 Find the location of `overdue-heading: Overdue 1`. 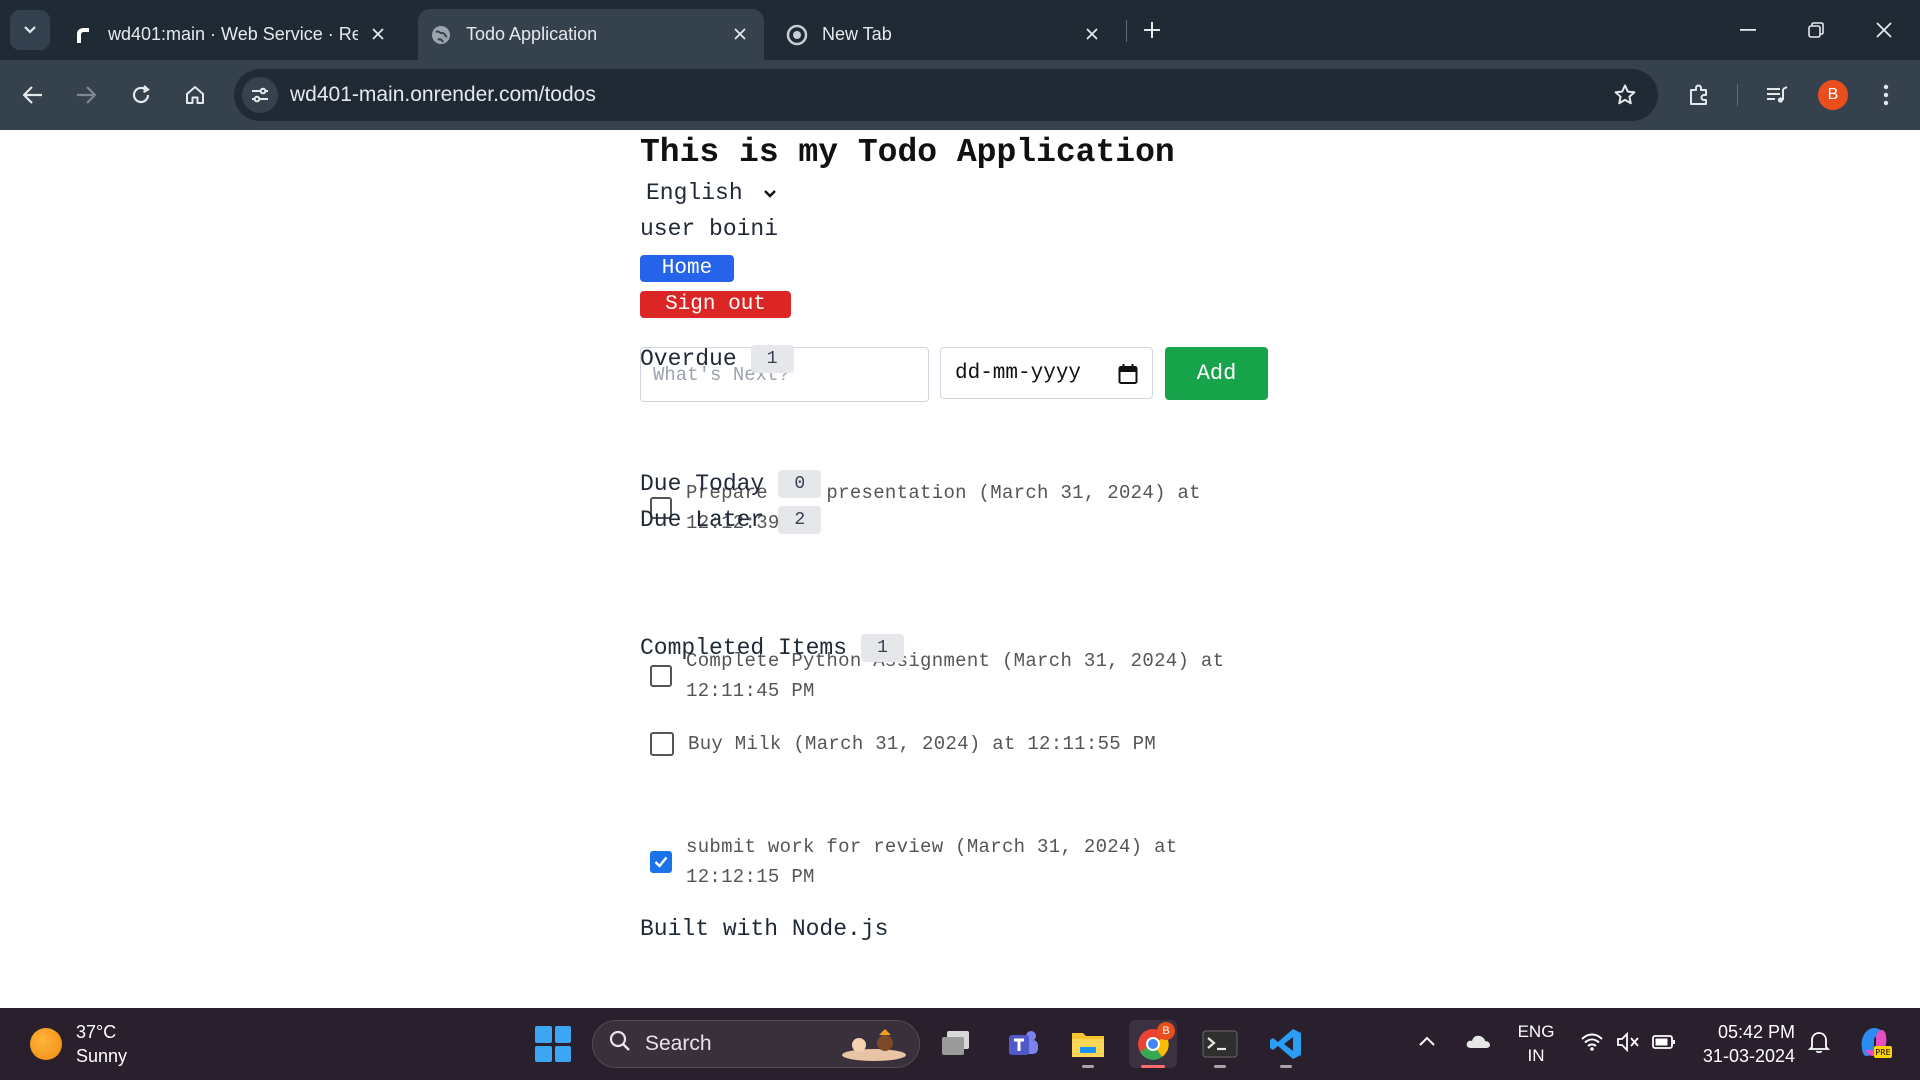

overdue-heading: Overdue 1 is located at coordinates (717, 359).